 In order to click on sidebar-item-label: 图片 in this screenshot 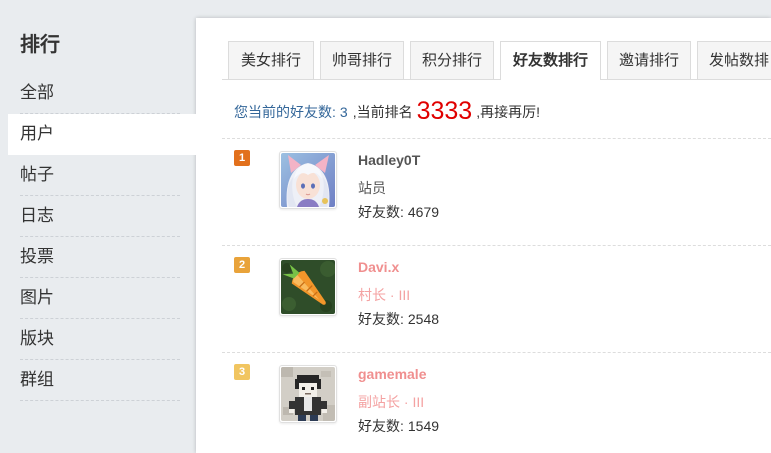, I will do `click(37, 297)`.